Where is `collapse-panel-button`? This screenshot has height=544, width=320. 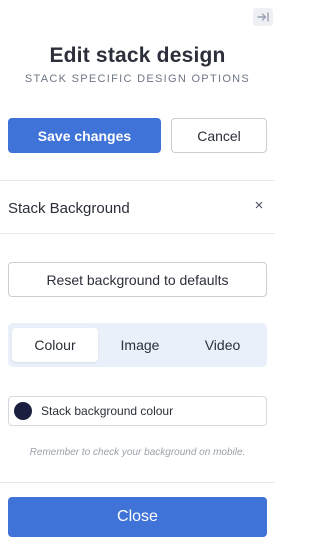
collapse-panel-button is located at coordinates (263, 17).